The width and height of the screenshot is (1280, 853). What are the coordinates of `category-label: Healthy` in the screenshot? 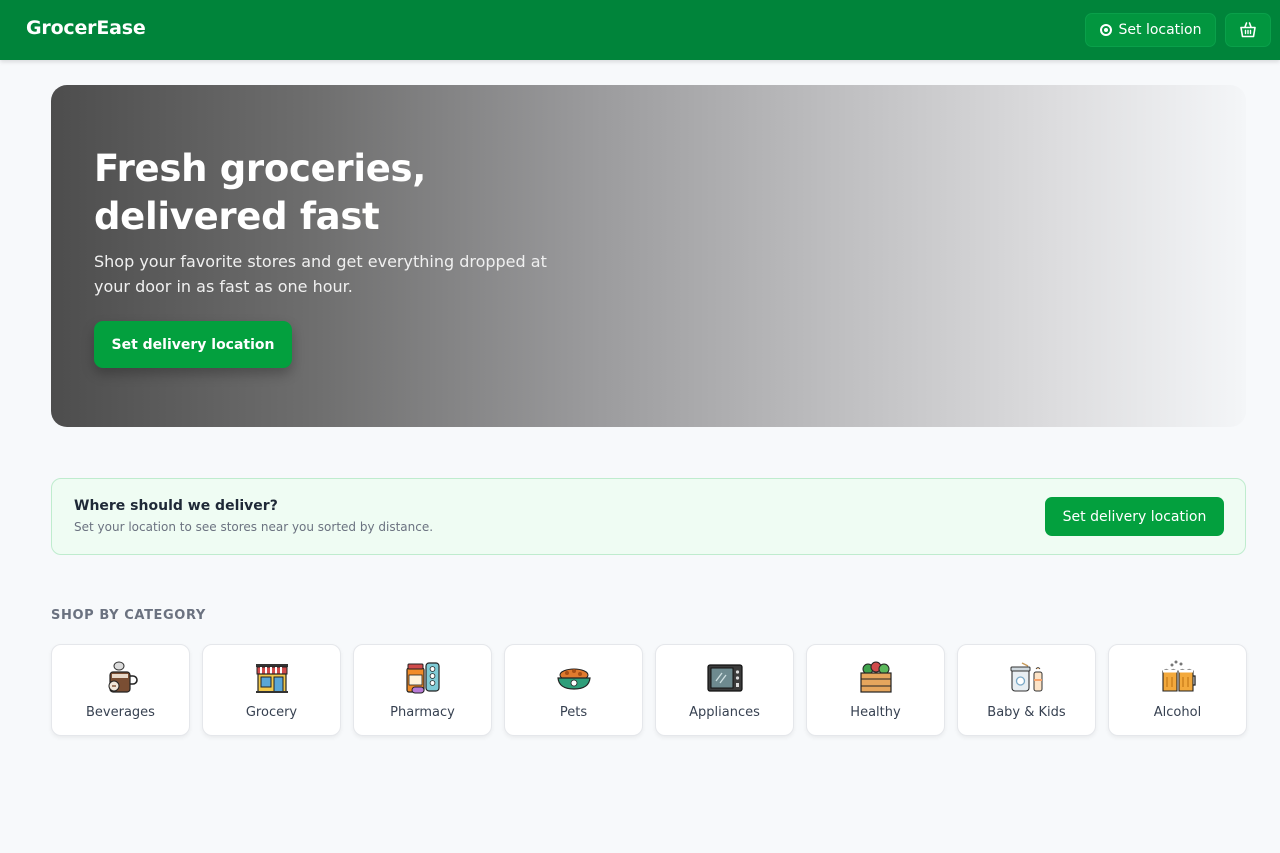 It's located at (875, 712).